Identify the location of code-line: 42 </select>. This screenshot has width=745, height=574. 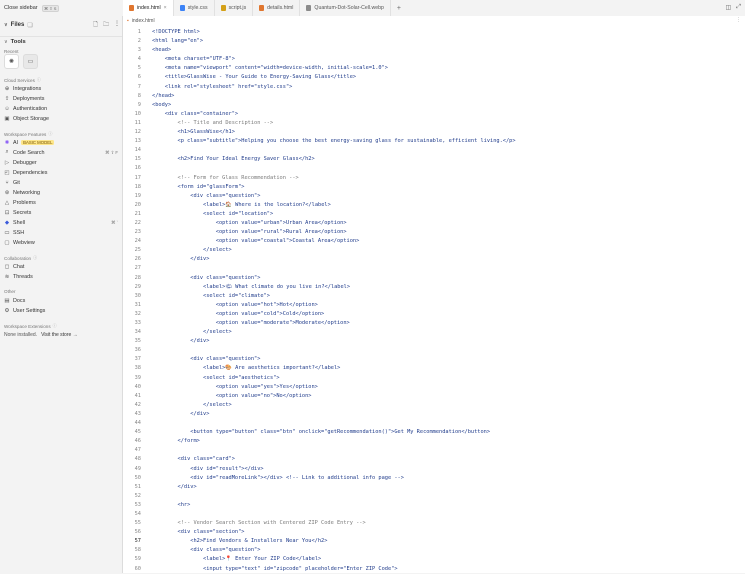
(434, 405).